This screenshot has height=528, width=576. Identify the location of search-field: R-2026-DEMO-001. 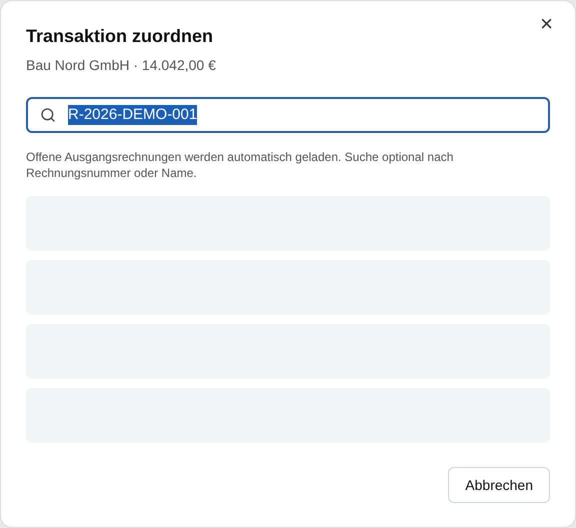
(288, 115).